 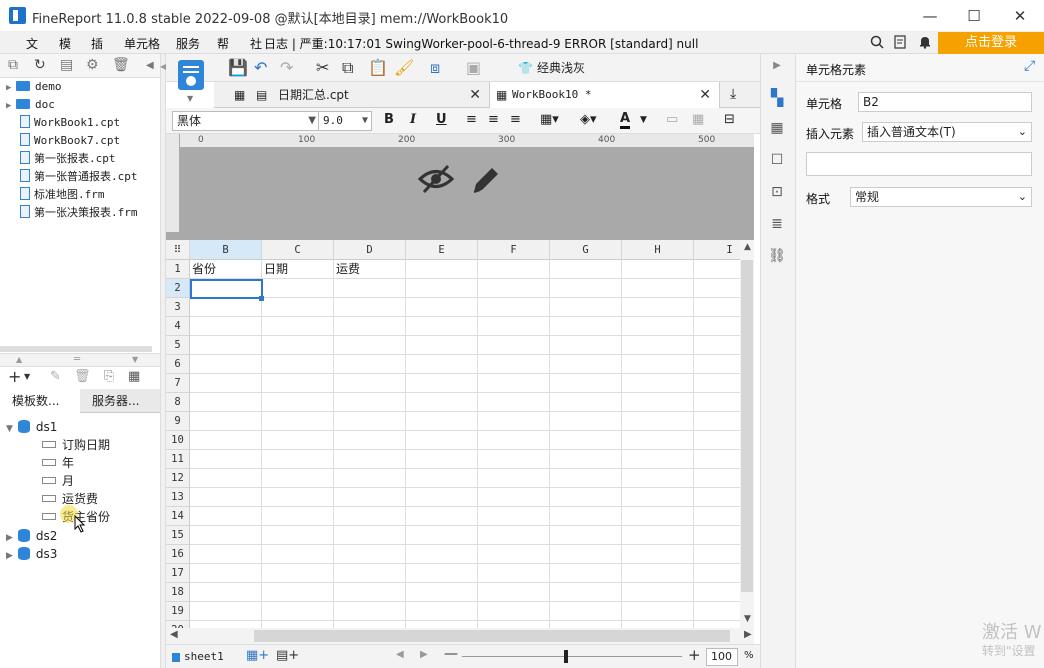 I want to click on row-header: 9, so click(x=178, y=421).